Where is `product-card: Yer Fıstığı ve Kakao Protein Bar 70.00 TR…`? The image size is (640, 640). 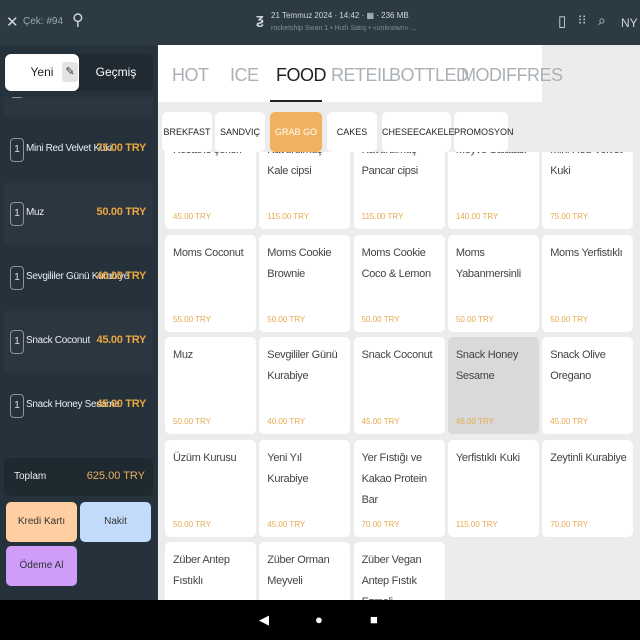
product-card: Yer Fıstığı ve Kakao Protein Bar 70.00 TR… is located at coordinates (399, 488).